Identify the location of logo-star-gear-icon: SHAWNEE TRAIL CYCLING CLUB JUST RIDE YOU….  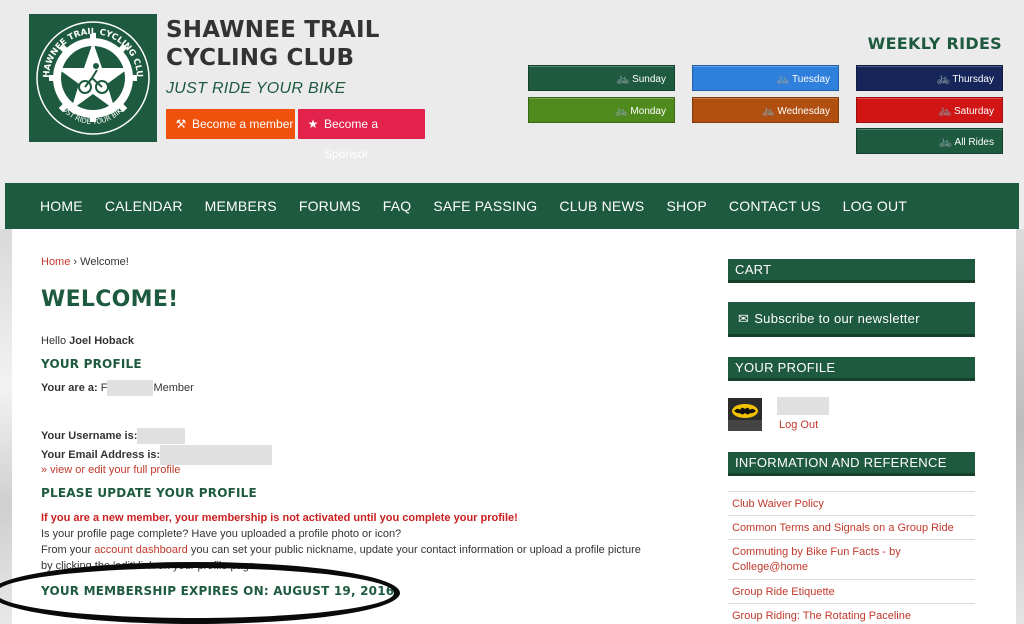
(89, 74).